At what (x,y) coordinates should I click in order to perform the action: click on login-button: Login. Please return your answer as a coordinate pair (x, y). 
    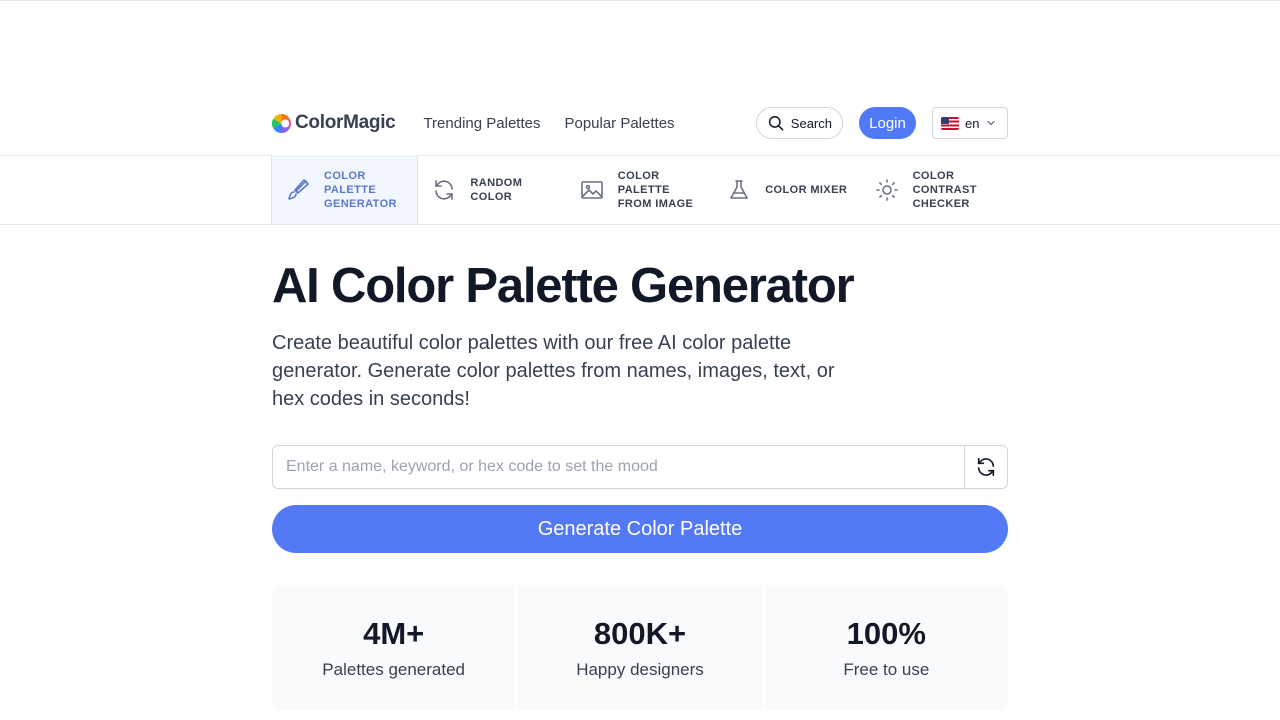
    Looking at the image, I should click on (887, 123).